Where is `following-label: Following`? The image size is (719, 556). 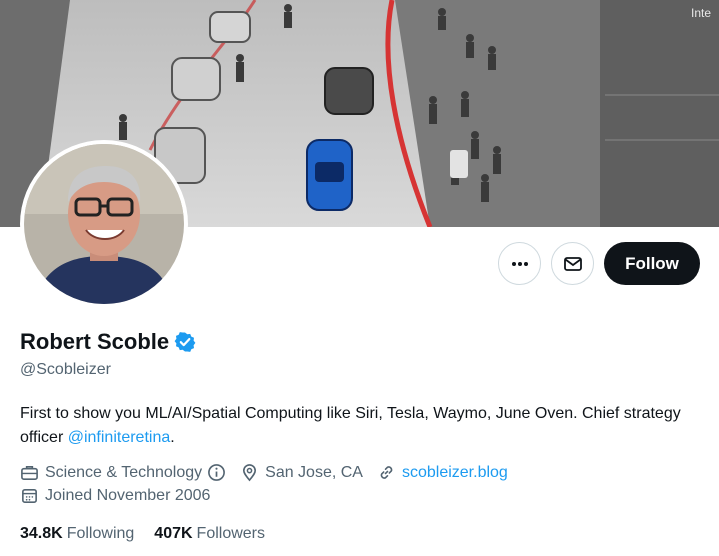
following-label: Following is located at coordinates (100, 533).